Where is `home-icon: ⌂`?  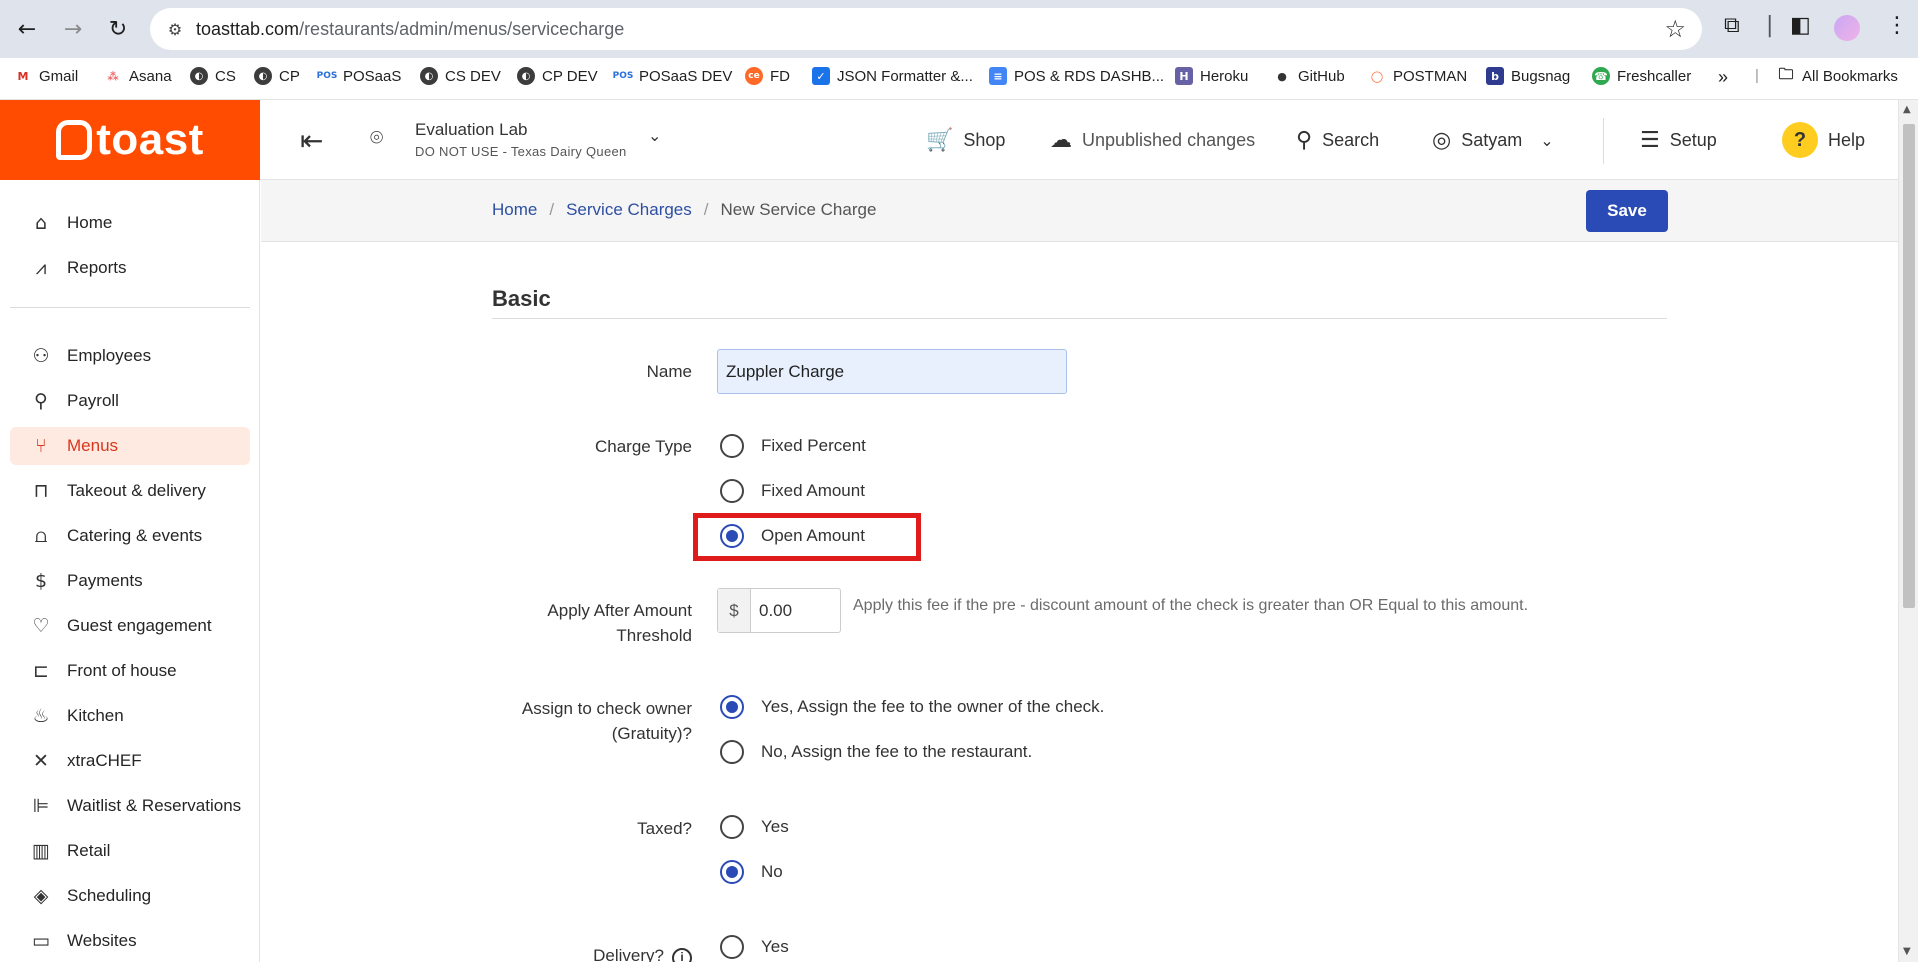 home-icon: ⌂ is located at coordinates (41, 223).